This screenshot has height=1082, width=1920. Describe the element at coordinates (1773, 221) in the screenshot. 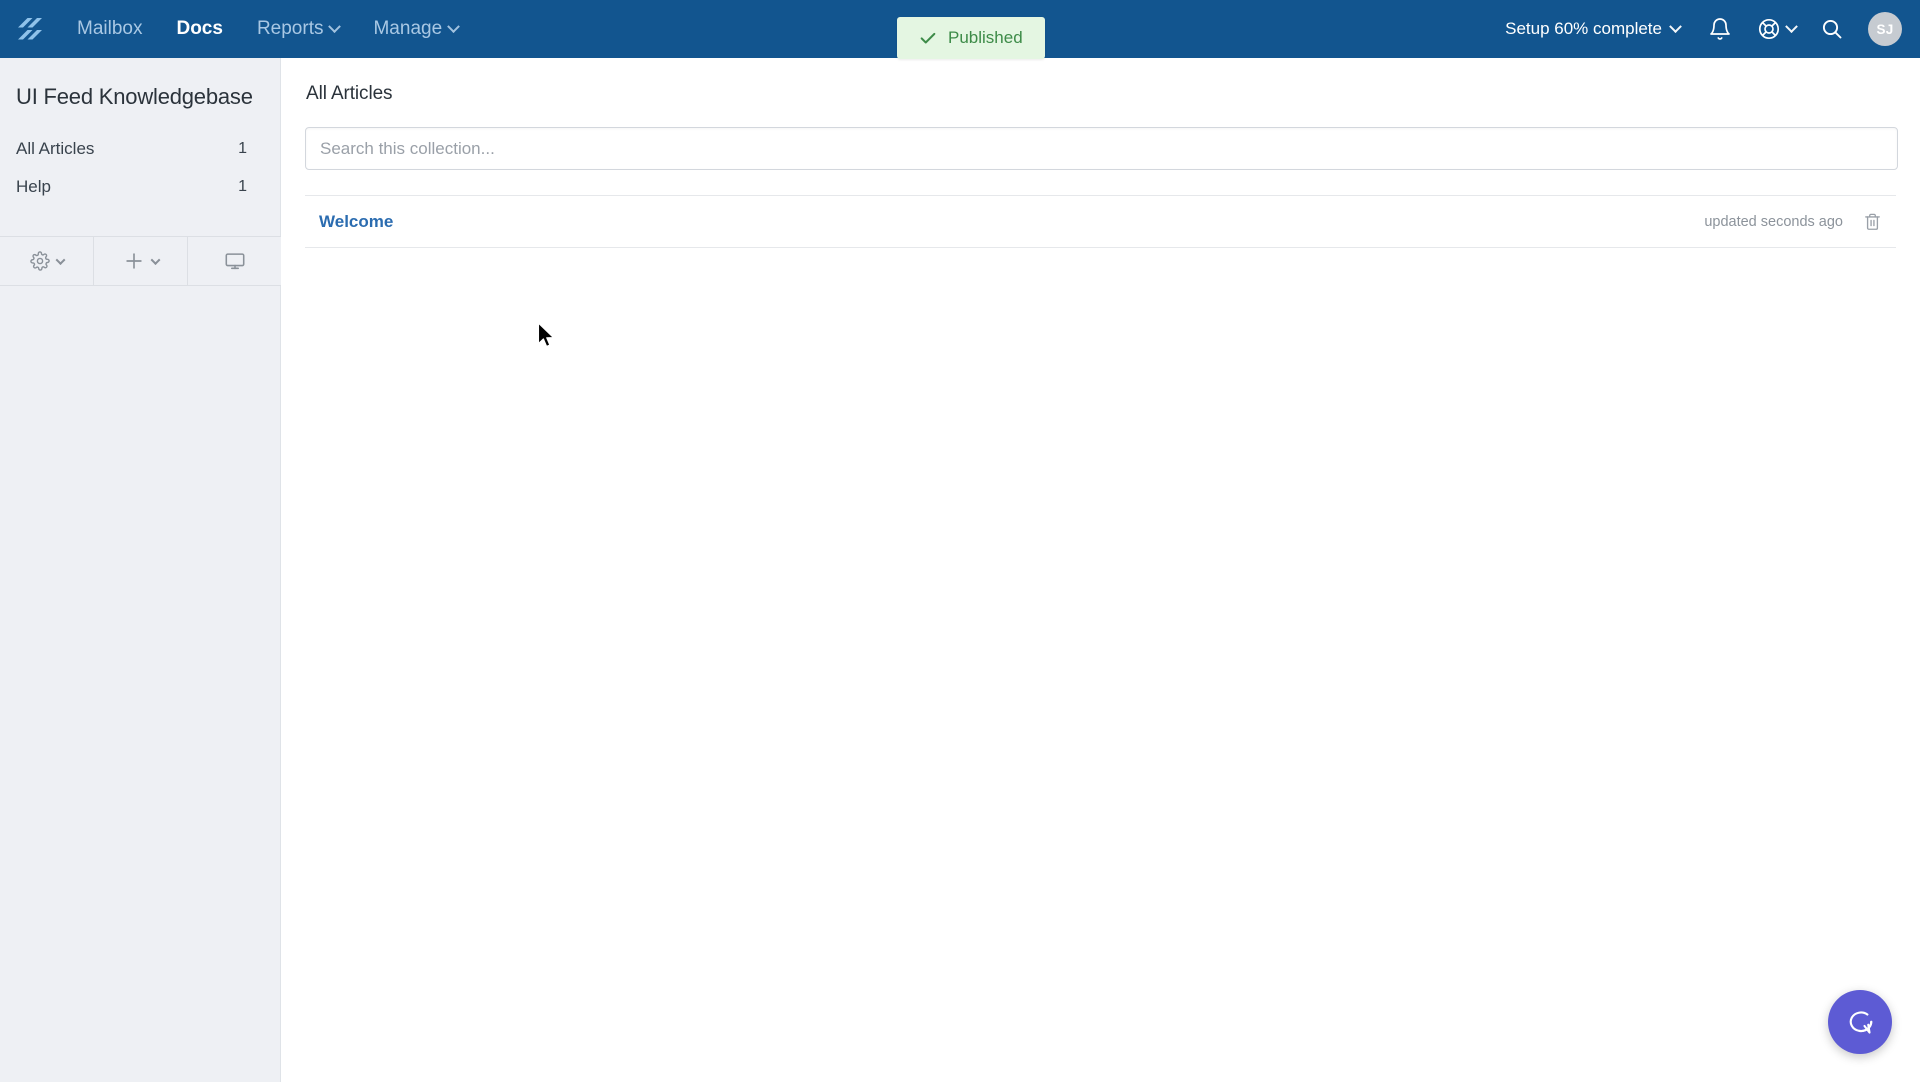

I see `article-updated-meta: updated seconds ago` at that location.